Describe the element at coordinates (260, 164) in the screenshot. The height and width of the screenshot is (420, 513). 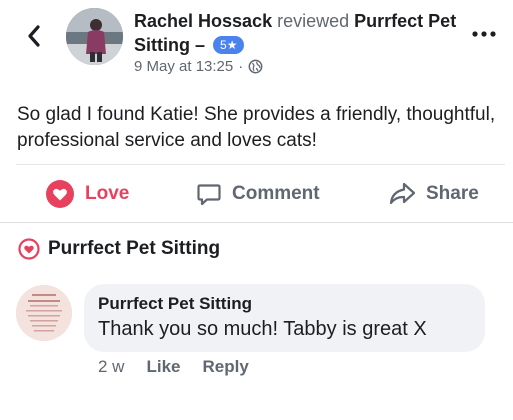
I see `actions-top-divider` at that location.